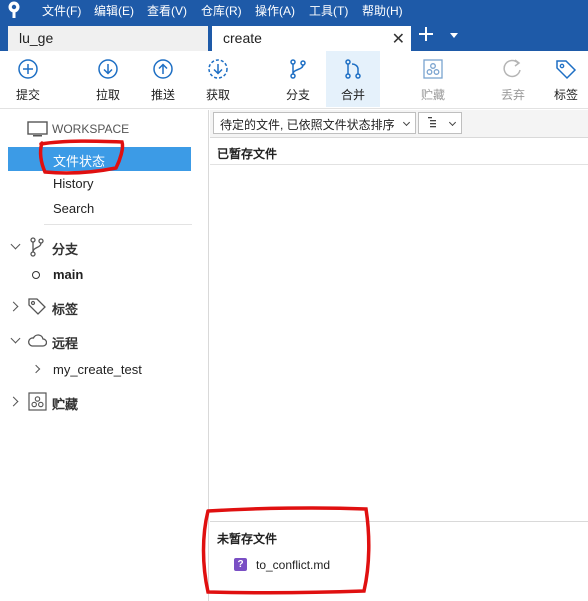  Describe the element at coordinates (104, 341) in the screenshot. I see `sidebar-remotes-header: 远程` at that location.